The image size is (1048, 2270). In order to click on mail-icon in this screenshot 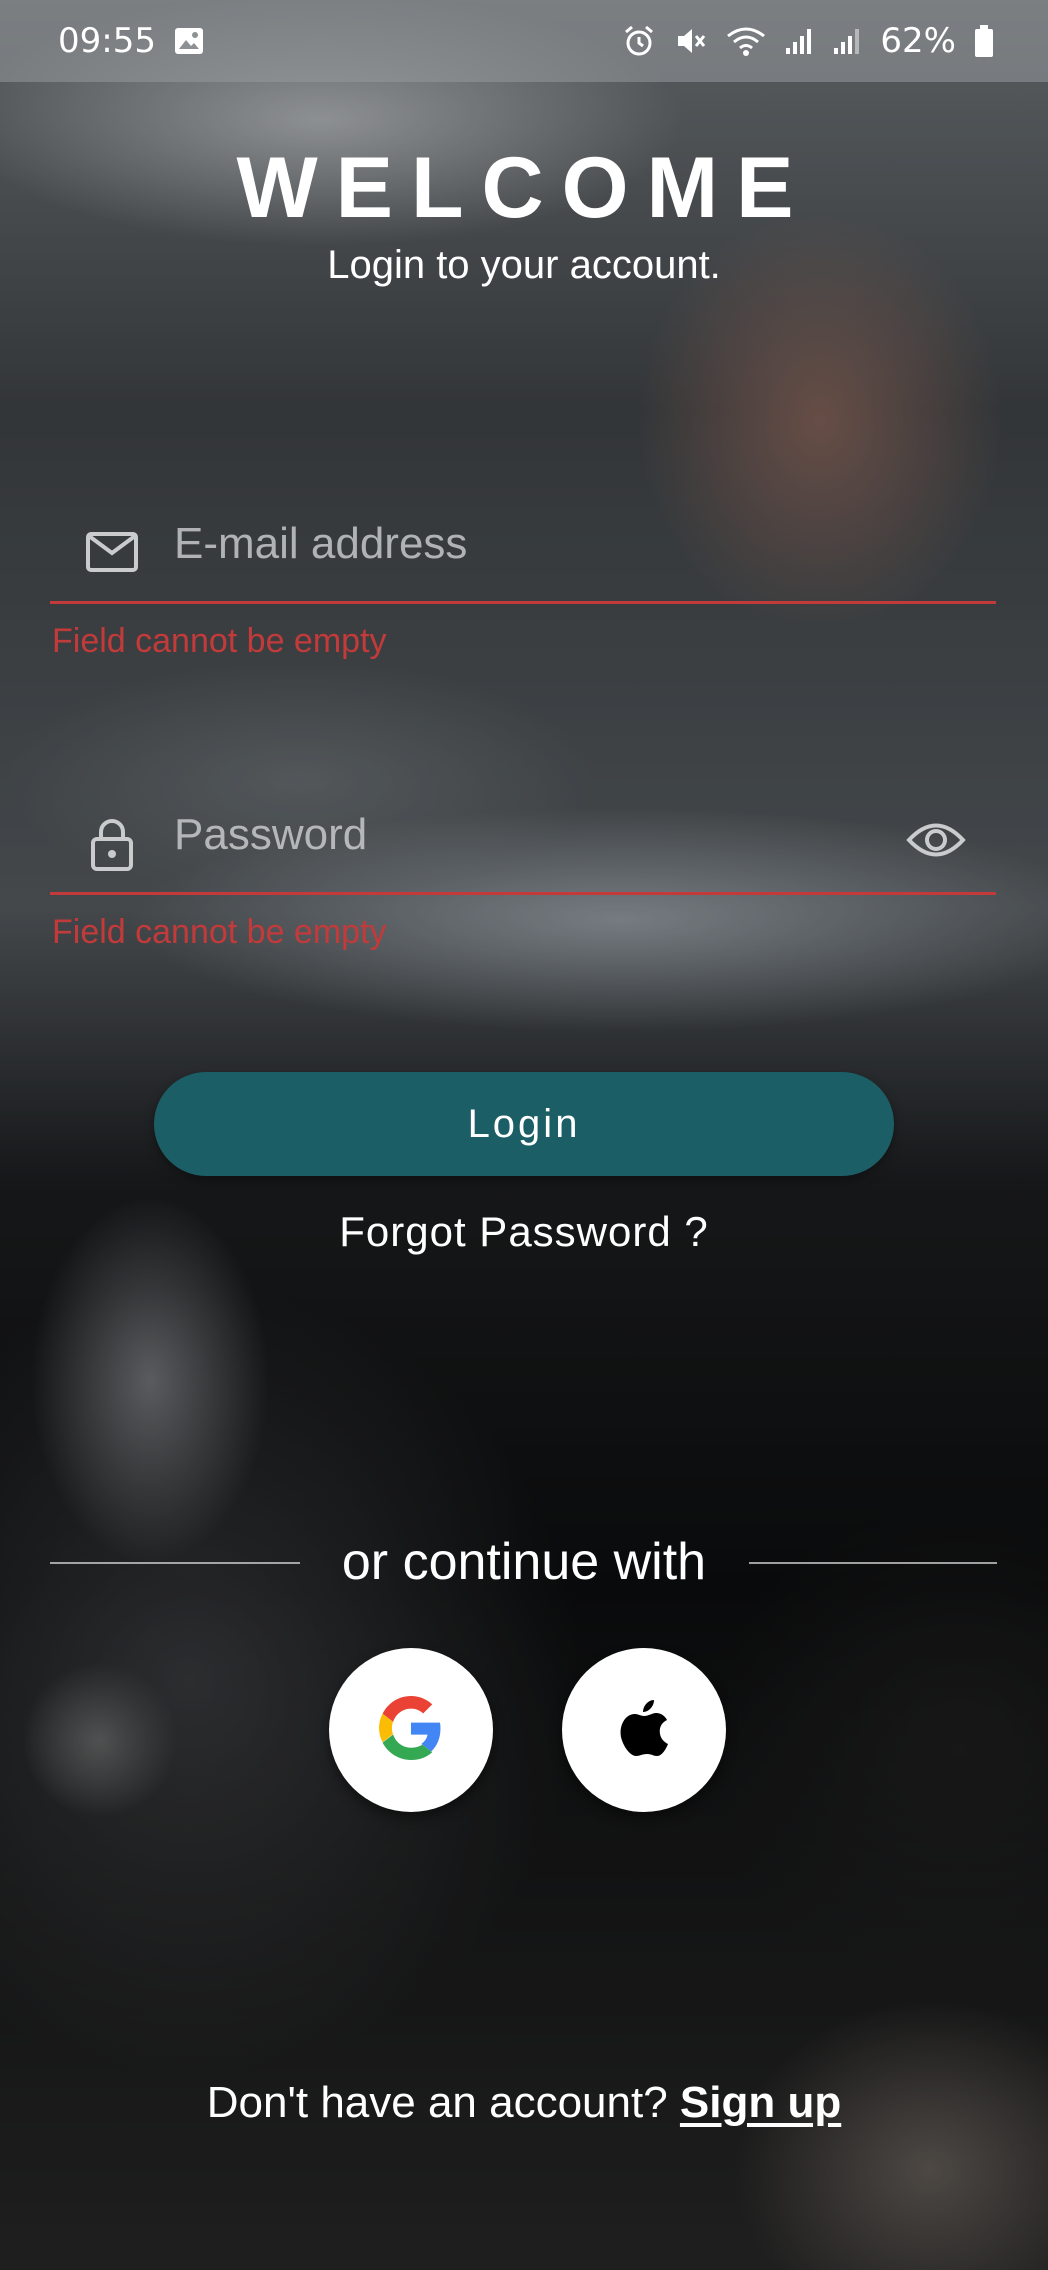, I will do `click(112, 552)`.